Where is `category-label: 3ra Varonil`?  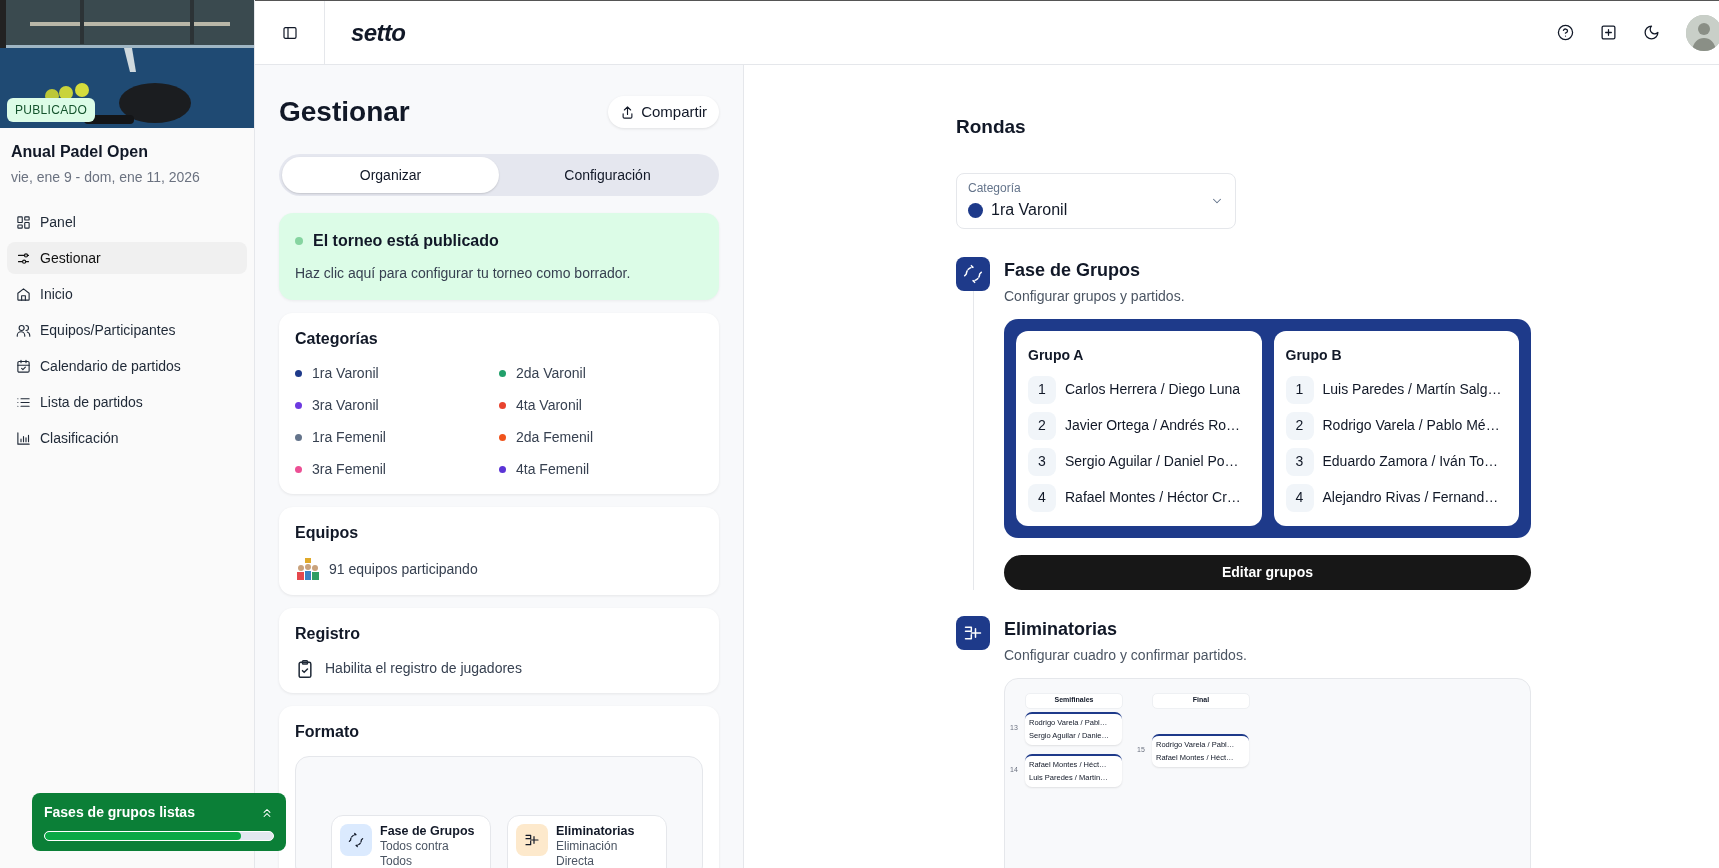 category-label: 3ra Varonil is located at coordinates (345, 405).